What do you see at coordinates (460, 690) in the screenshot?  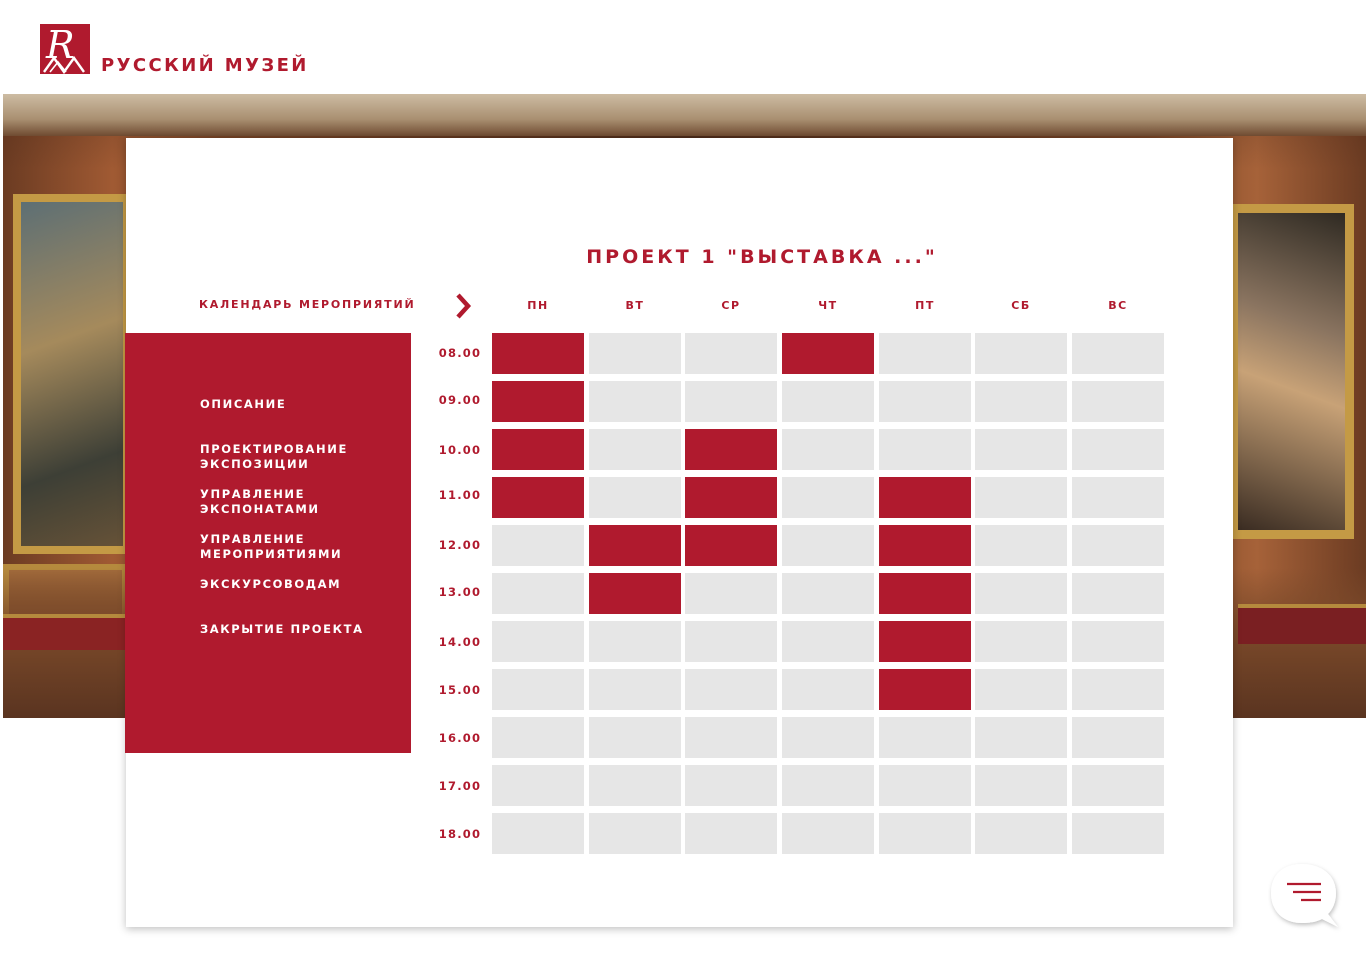 I see `time-label: 15.00` at bounding box center [460, 690].